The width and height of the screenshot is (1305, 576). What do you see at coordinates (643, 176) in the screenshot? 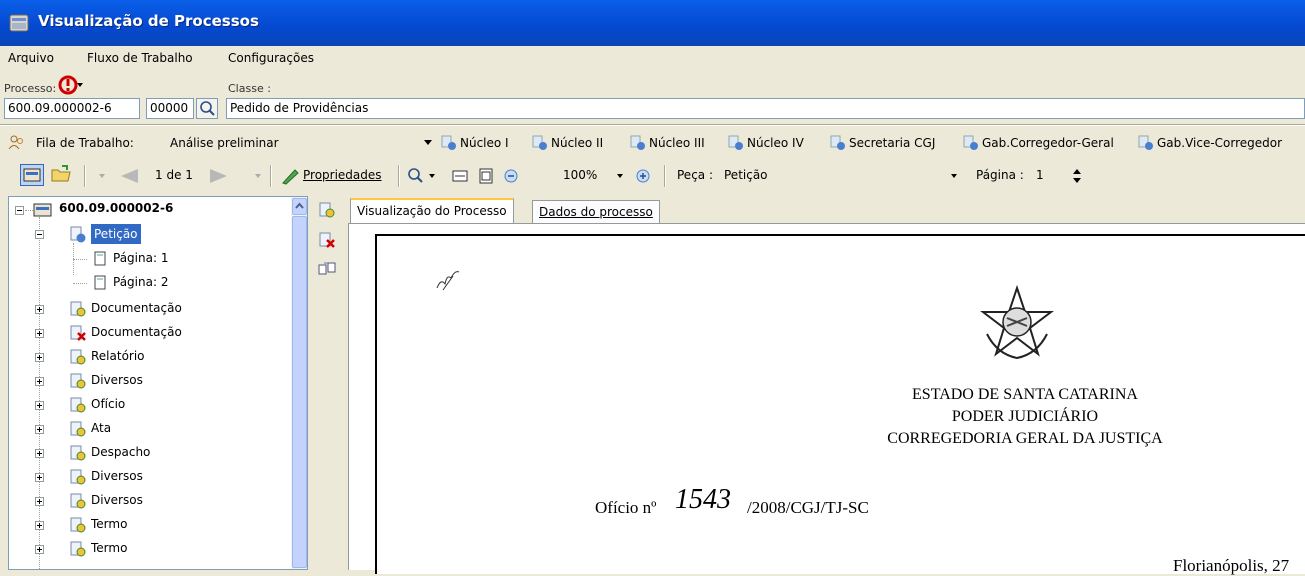
I see `zoom-in-icon` at bounding box center [643, 176].